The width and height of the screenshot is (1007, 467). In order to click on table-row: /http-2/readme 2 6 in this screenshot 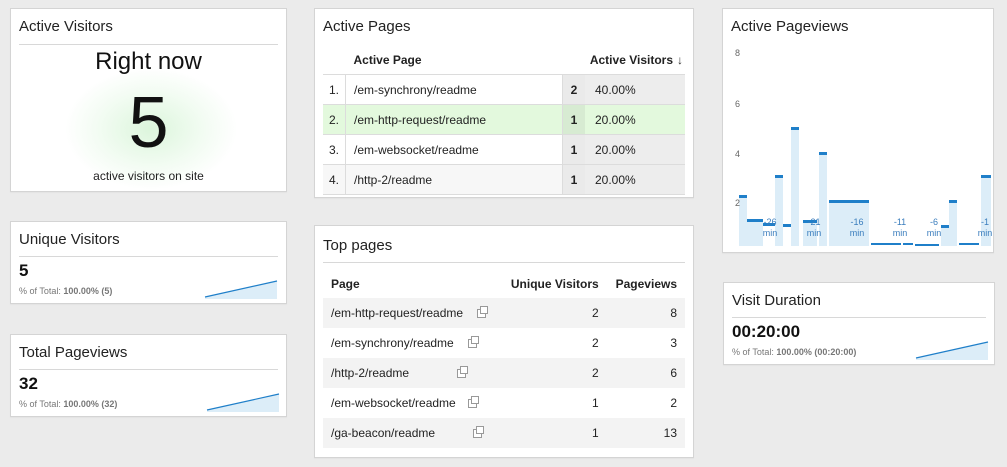, I will do `click(504, 373)`.